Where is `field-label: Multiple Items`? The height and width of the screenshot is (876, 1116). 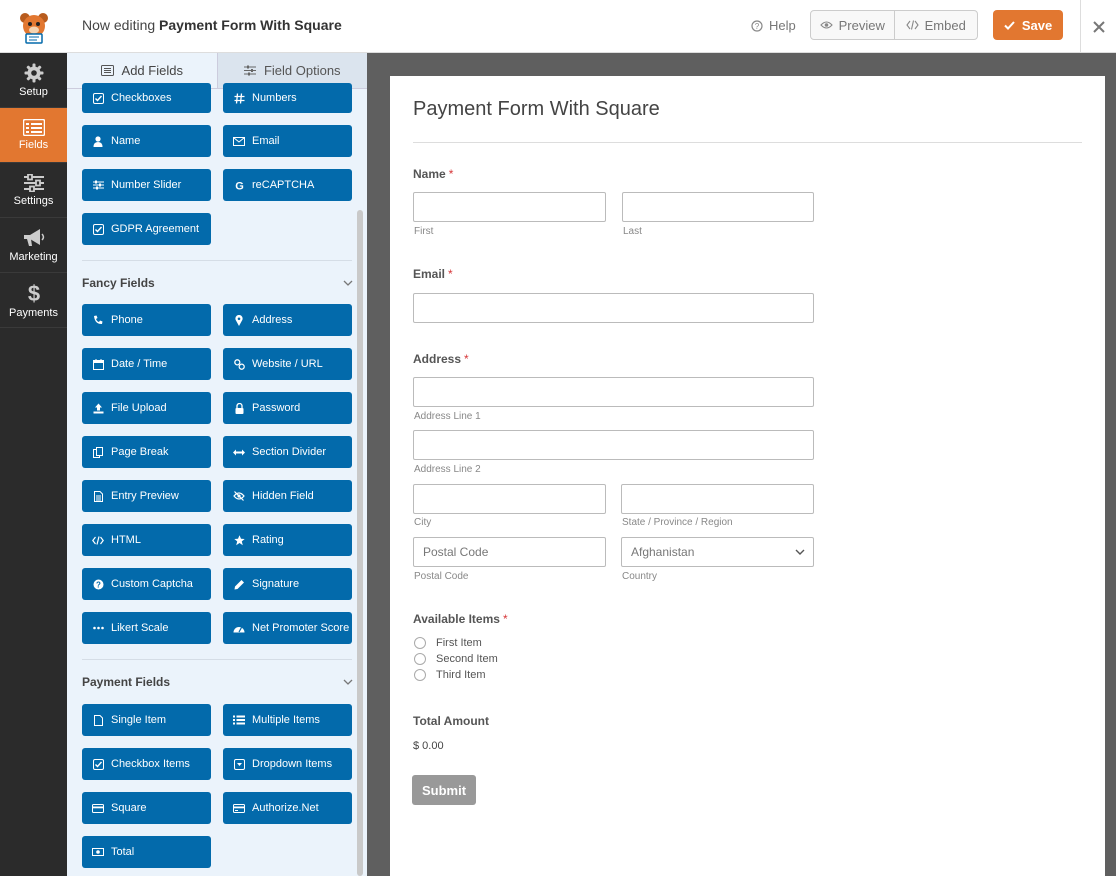
field-label: Multiple Items is located at coordinates (286, 720).